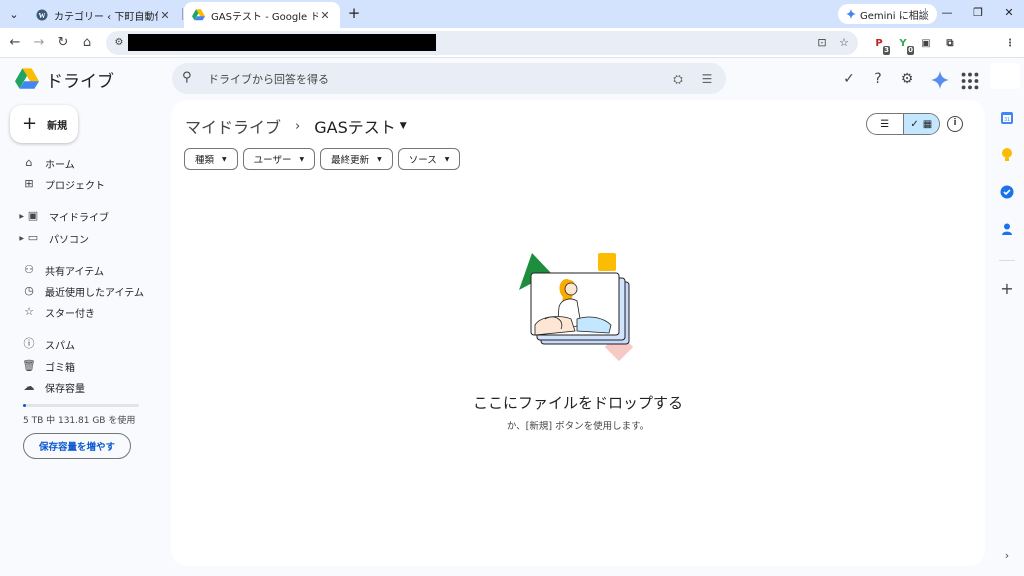  I want to click on filter-source: ソース ▼, so click(429, 159).